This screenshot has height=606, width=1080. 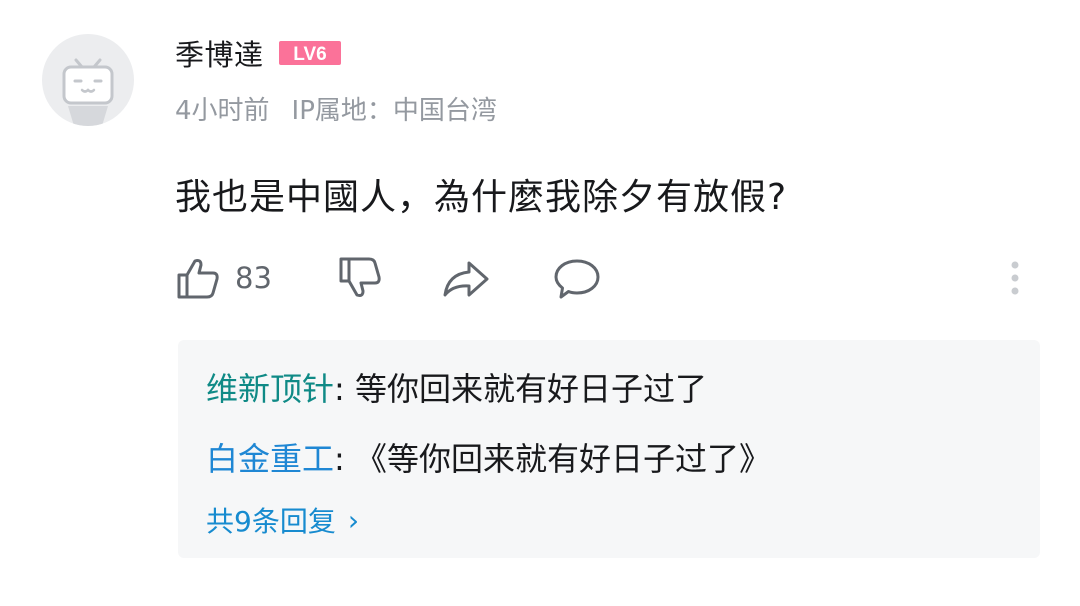 I want to click on reply-item: 白金重工: 《等你回来就有好日子过了》, so click(x=488, y=457).